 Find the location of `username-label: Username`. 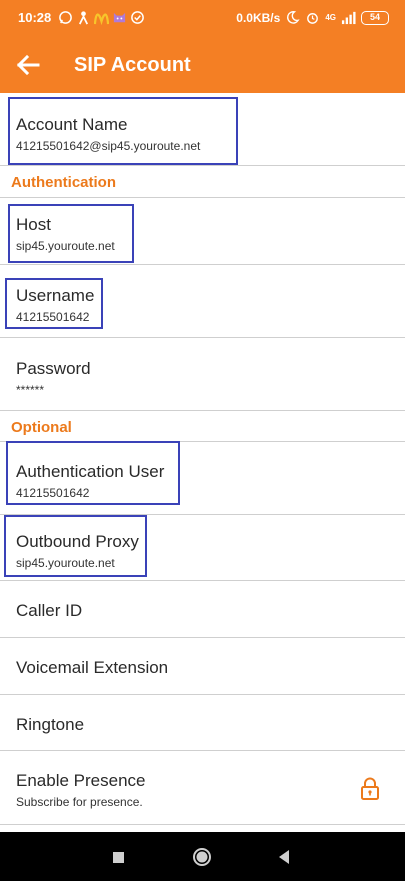

username-label: Username is located at coordinates (55, 295).